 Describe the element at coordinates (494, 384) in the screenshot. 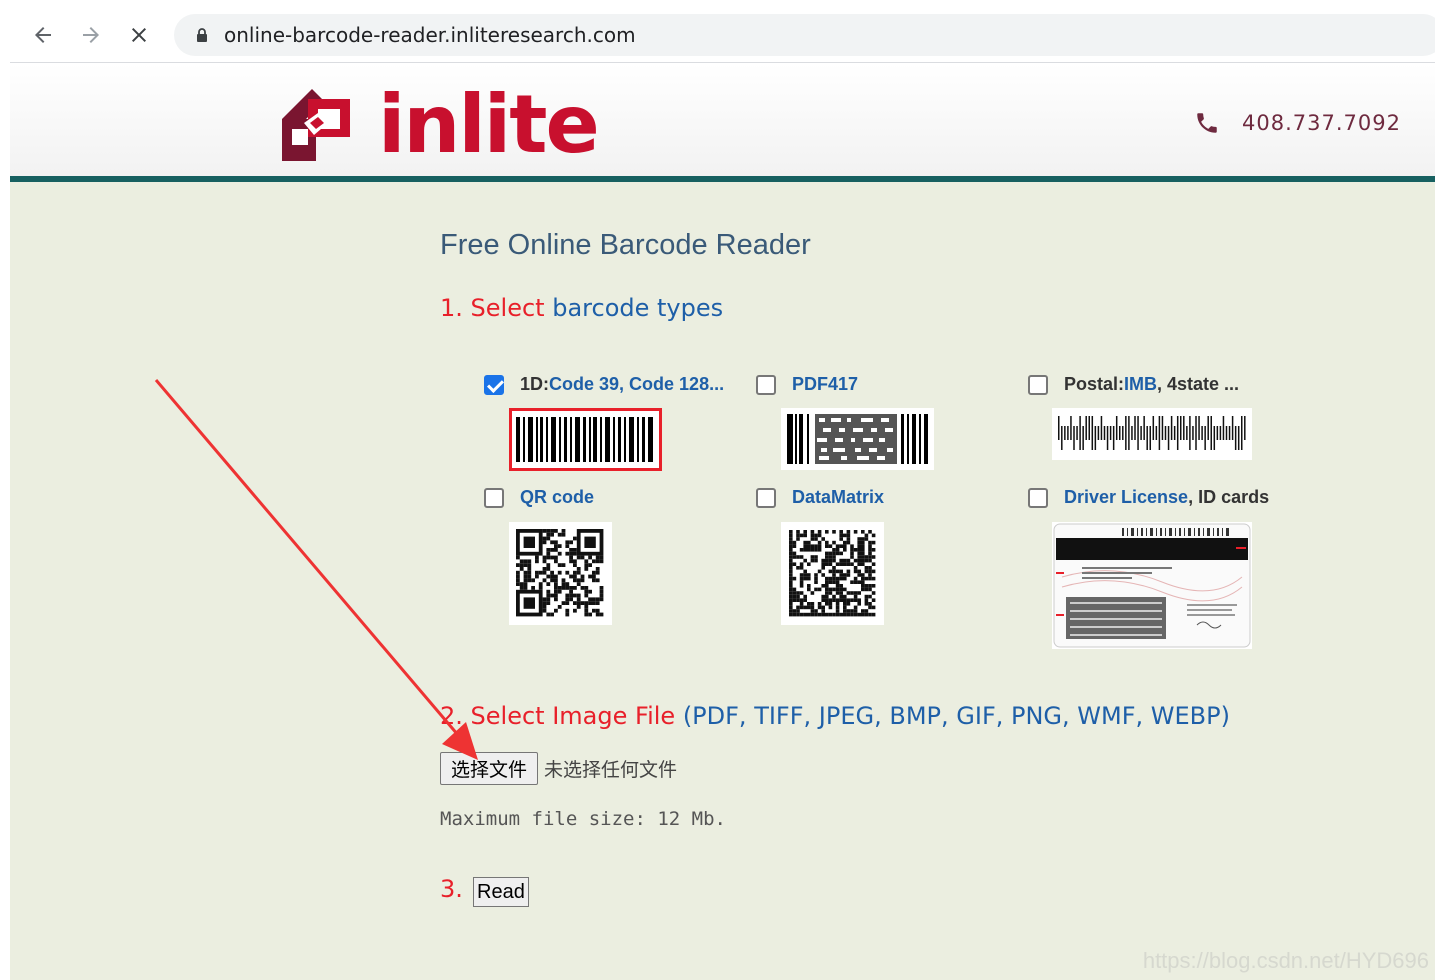

I see `checkbox-1d` at that location.